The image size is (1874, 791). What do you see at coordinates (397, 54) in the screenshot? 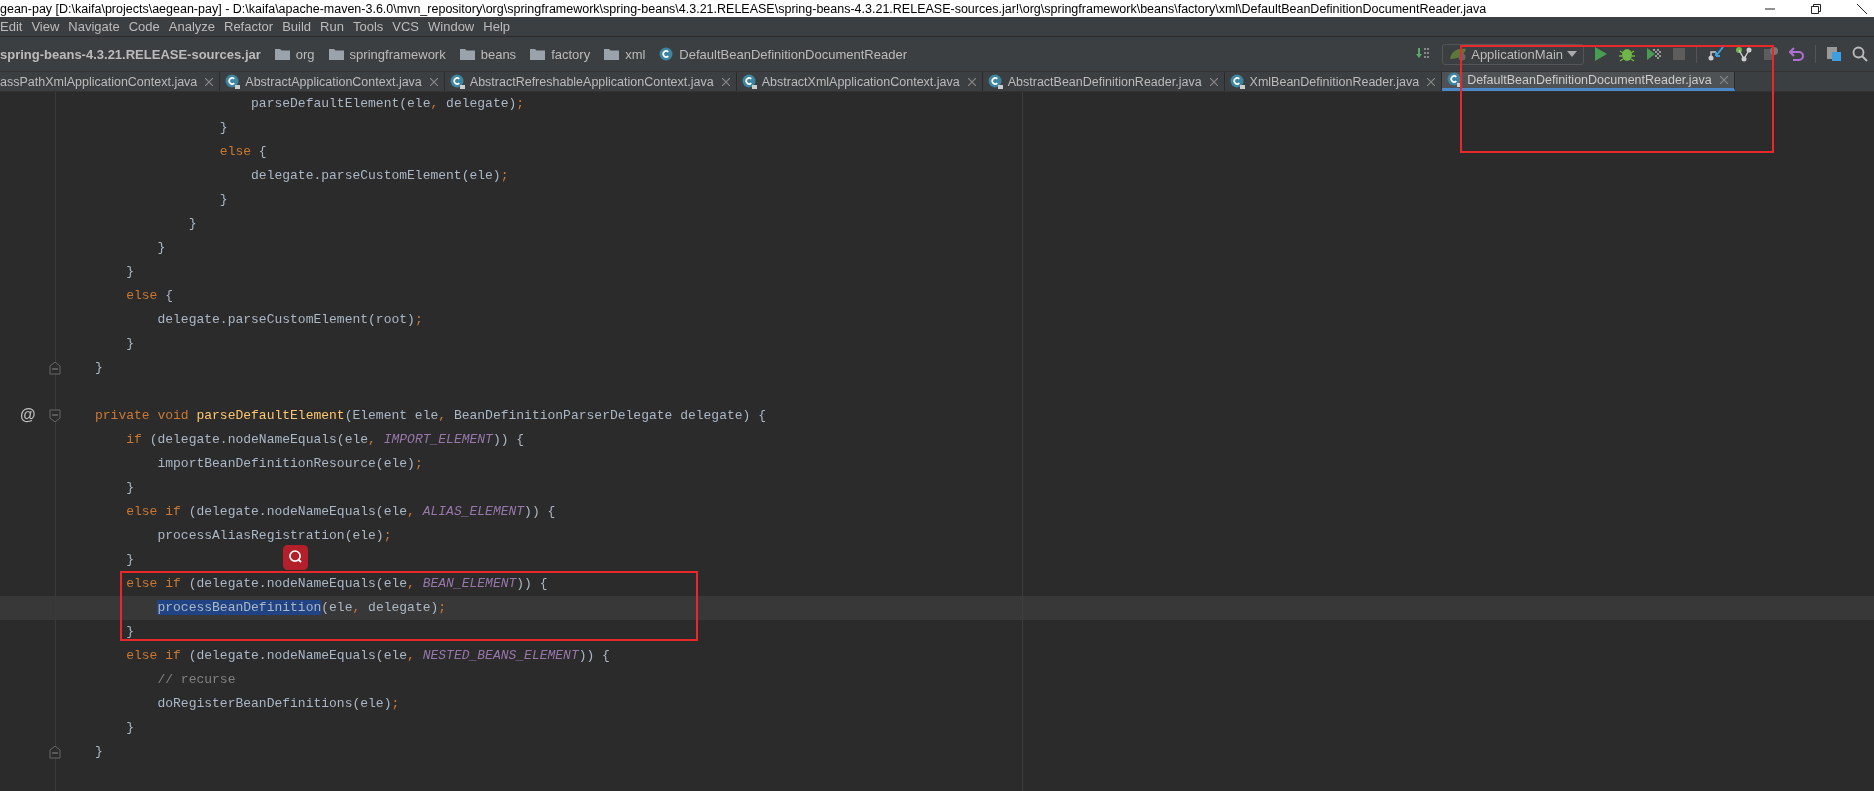
I see `breadcrumb: springframework` at bounding box center [397, 54].